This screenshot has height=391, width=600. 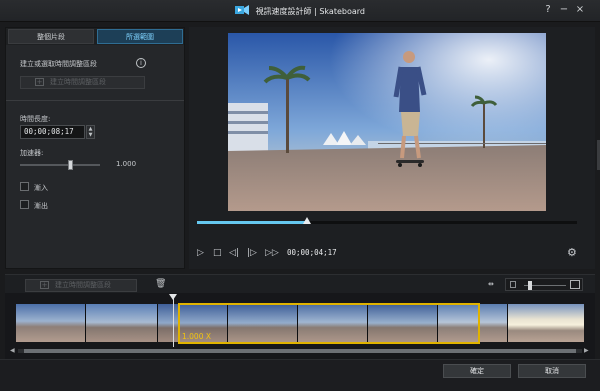 What do you see at coordinates (329, 323) in the screenshot?
I see `selected-range: 1.000 X` at bounding box center [329, 323].